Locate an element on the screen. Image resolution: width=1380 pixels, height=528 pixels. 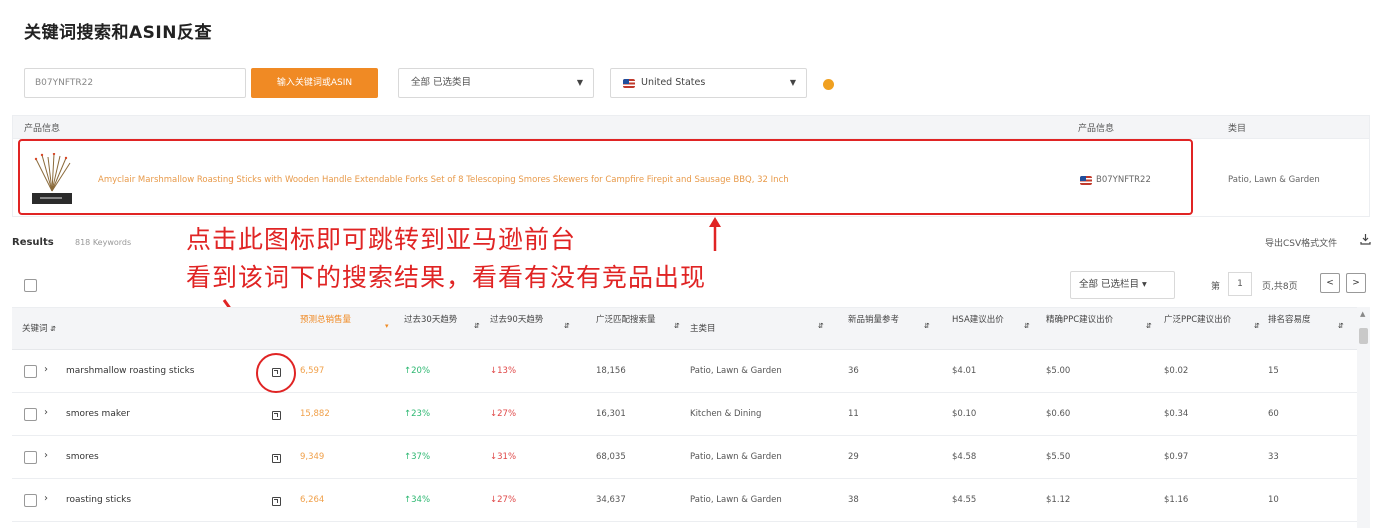
broad-ppc-cell: $0.97 is located at coordinates (1176, 457).